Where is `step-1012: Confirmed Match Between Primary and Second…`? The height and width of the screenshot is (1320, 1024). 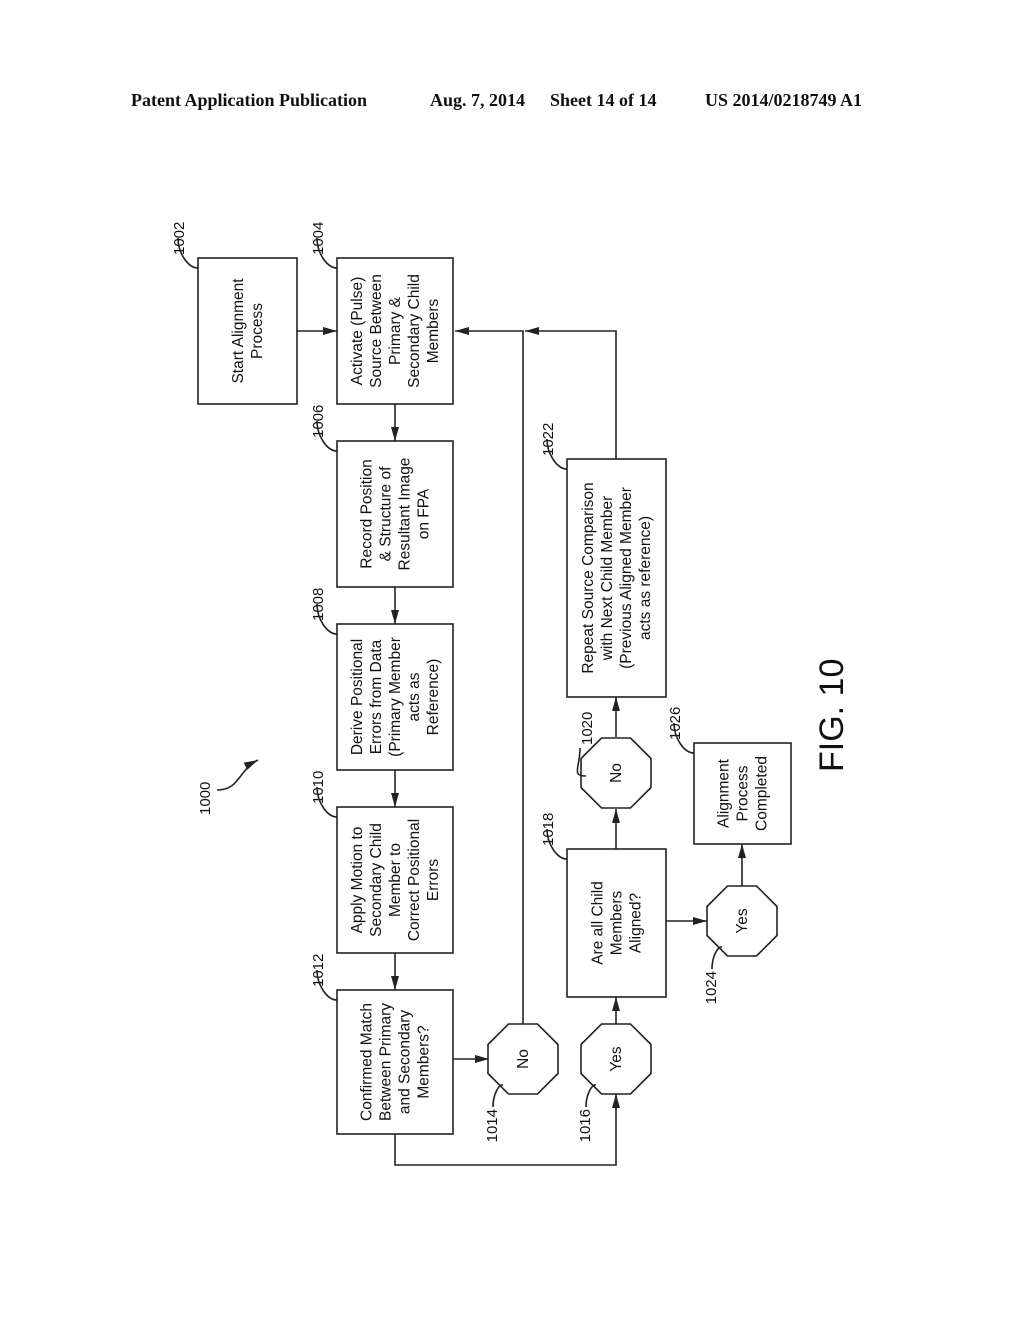
step-1012: Confirmed Match Between Primary and Second… is located at coordinates (395, 1062).